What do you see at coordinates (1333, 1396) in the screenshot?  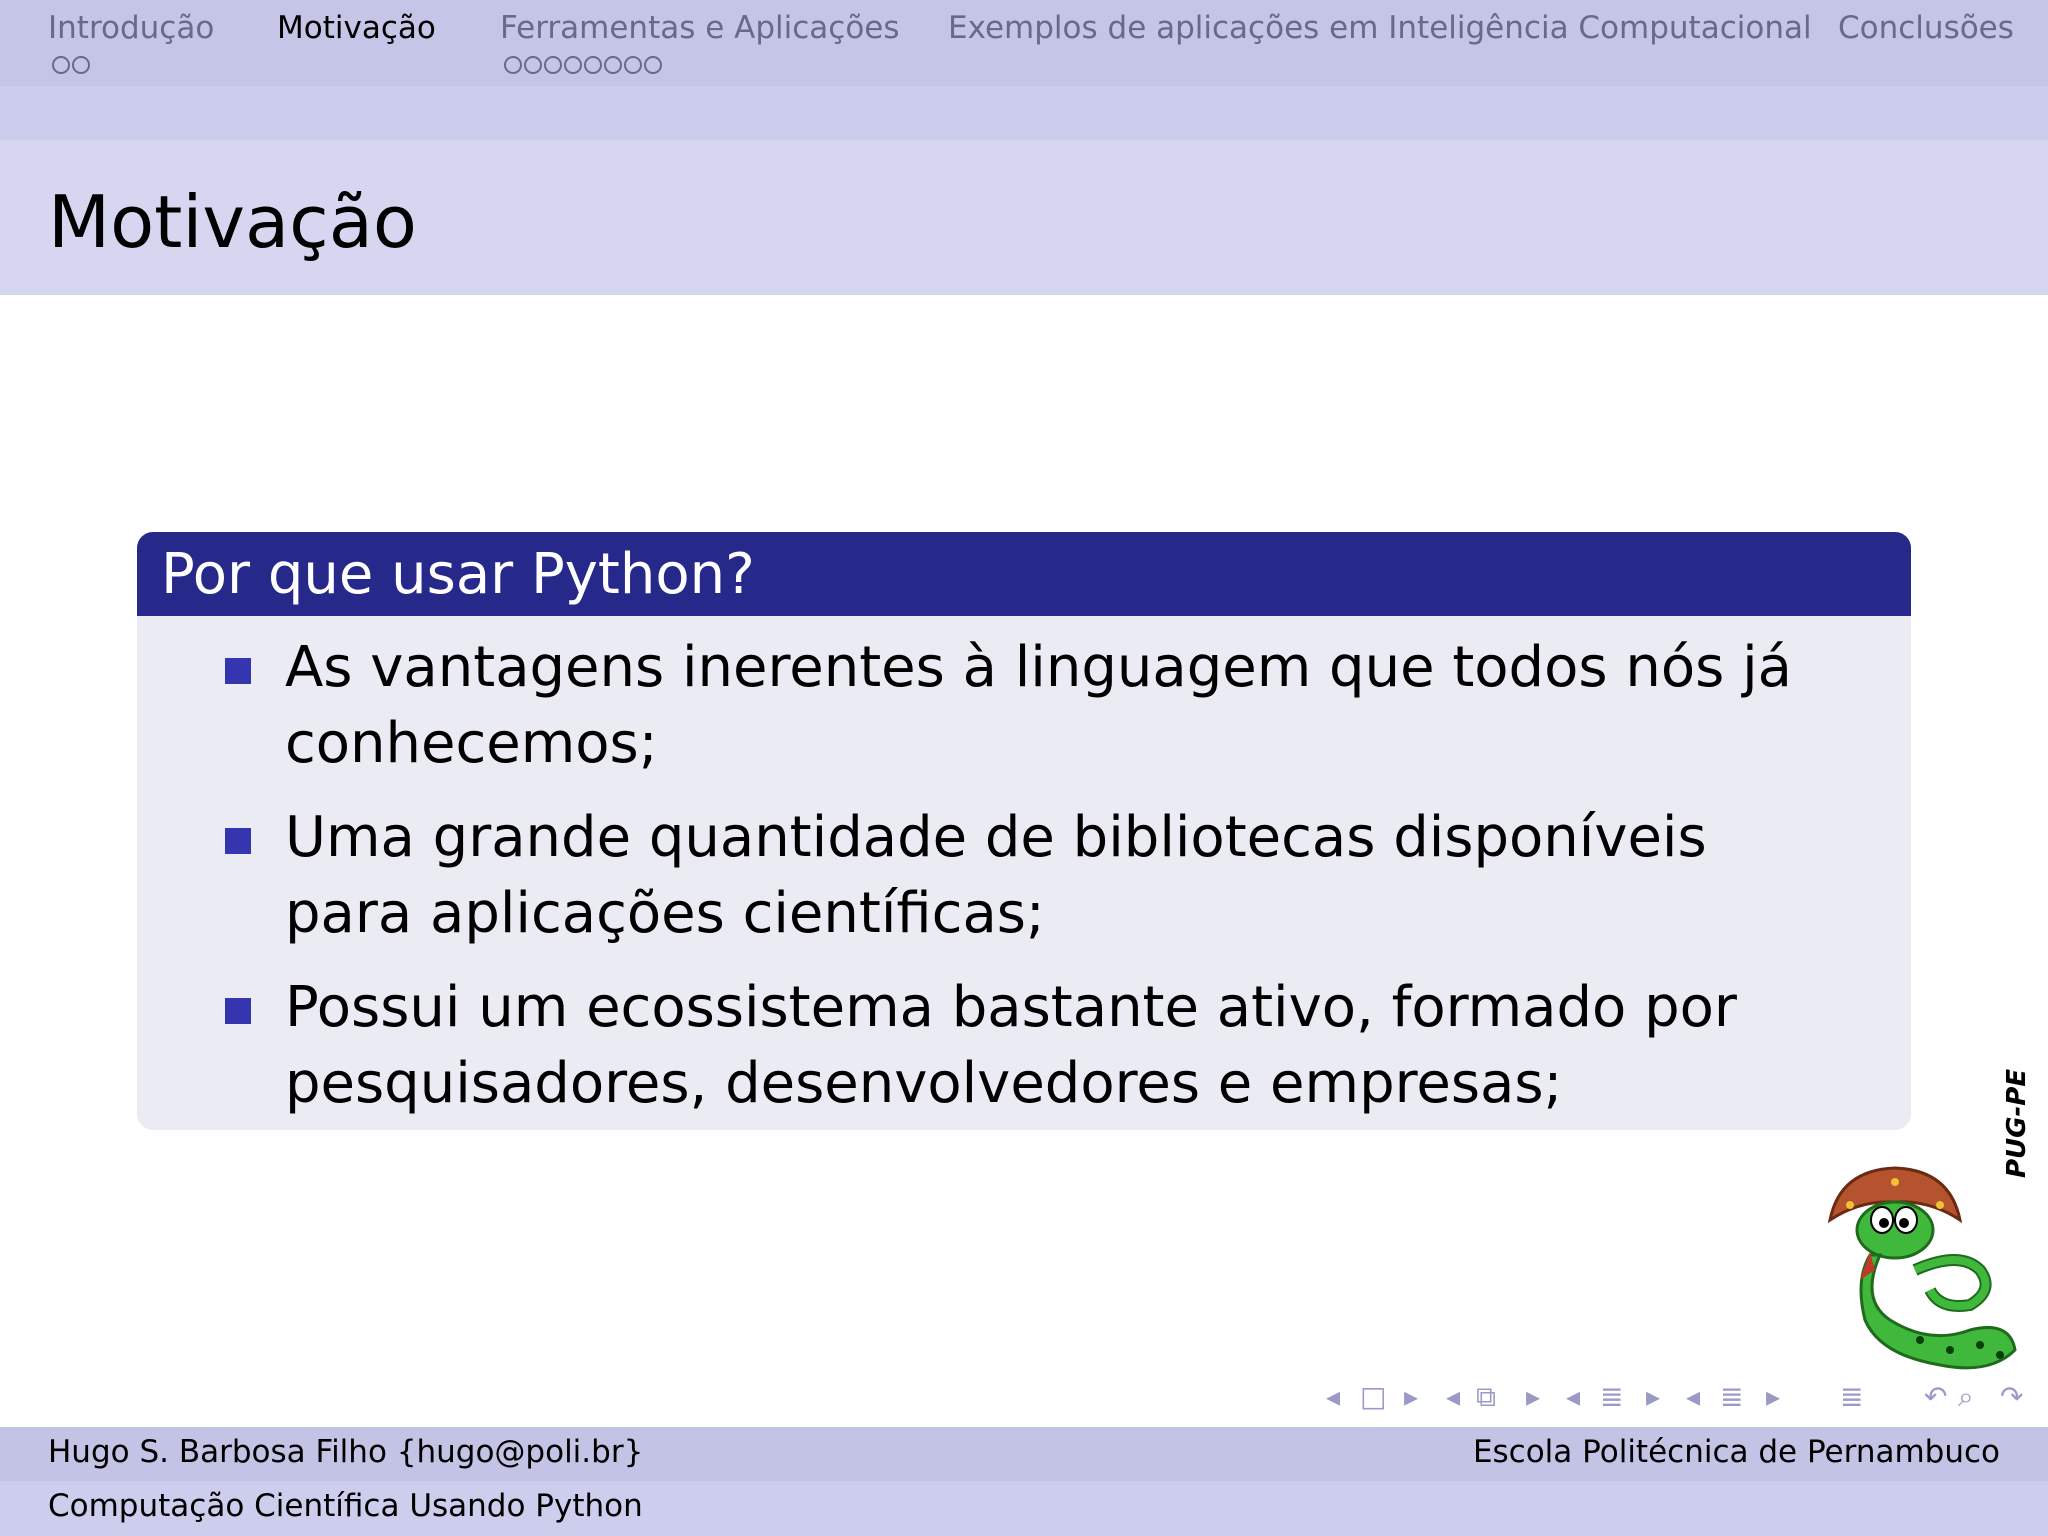 I see `prev-frame-arrow-icon: ◂` at bounding box center [1333, 1396].